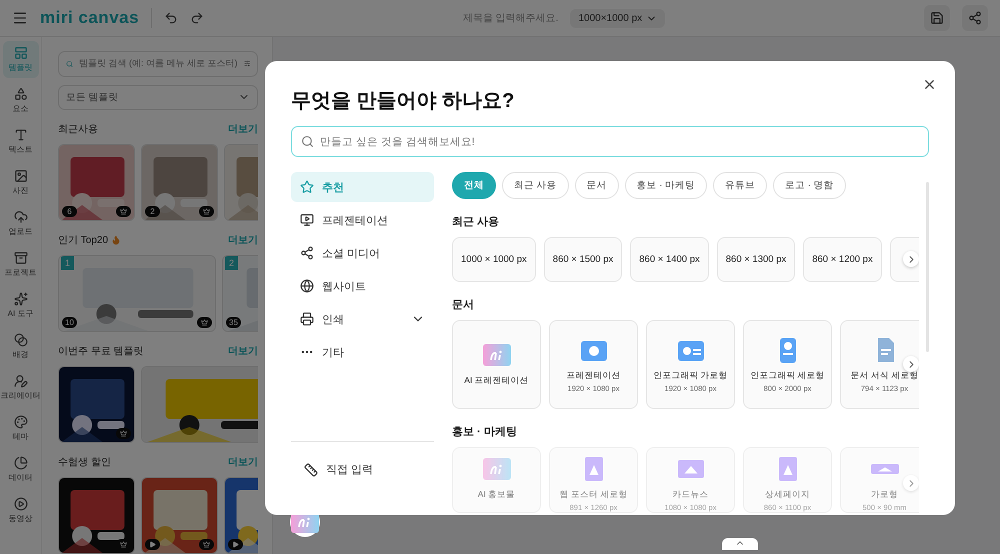  Describe the element at coordinates (362, 319) in the screenshot. I see `category-item: 인쇄` at that location.